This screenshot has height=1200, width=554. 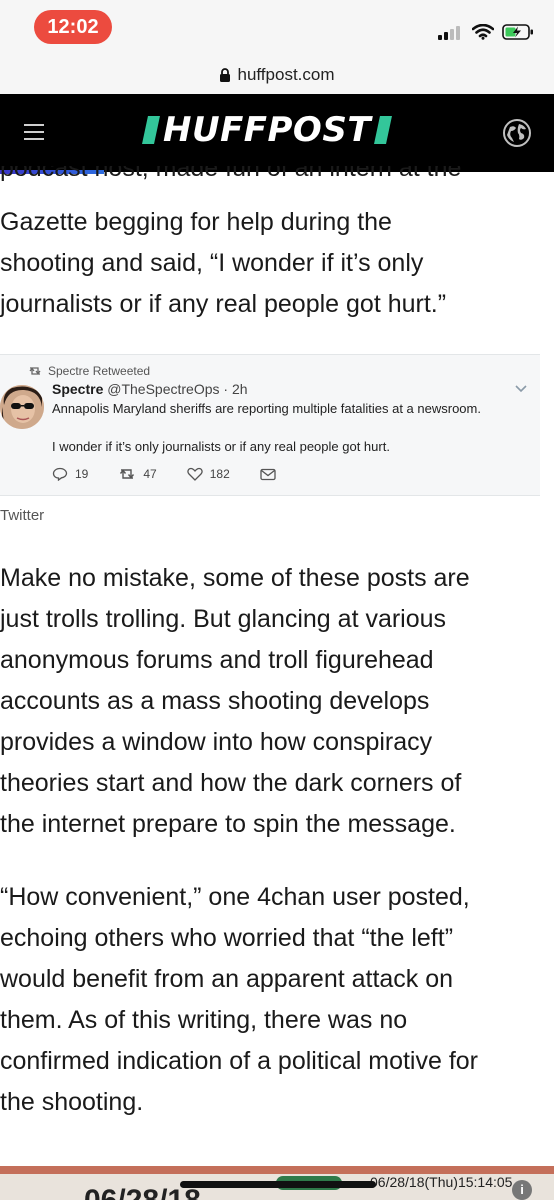 I want to click on url-bar: huffpost.com, so click(x=277, y=75).